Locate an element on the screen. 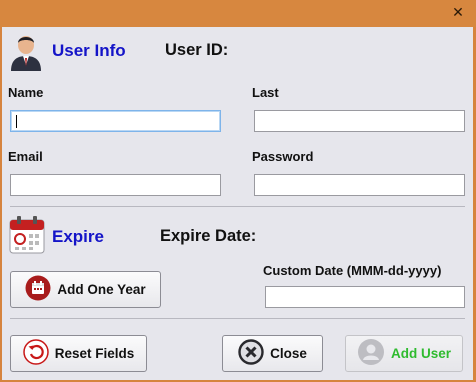 The width and height of the screenshot is (476, 382). section-divider-top is located at coordinates (237, 206).